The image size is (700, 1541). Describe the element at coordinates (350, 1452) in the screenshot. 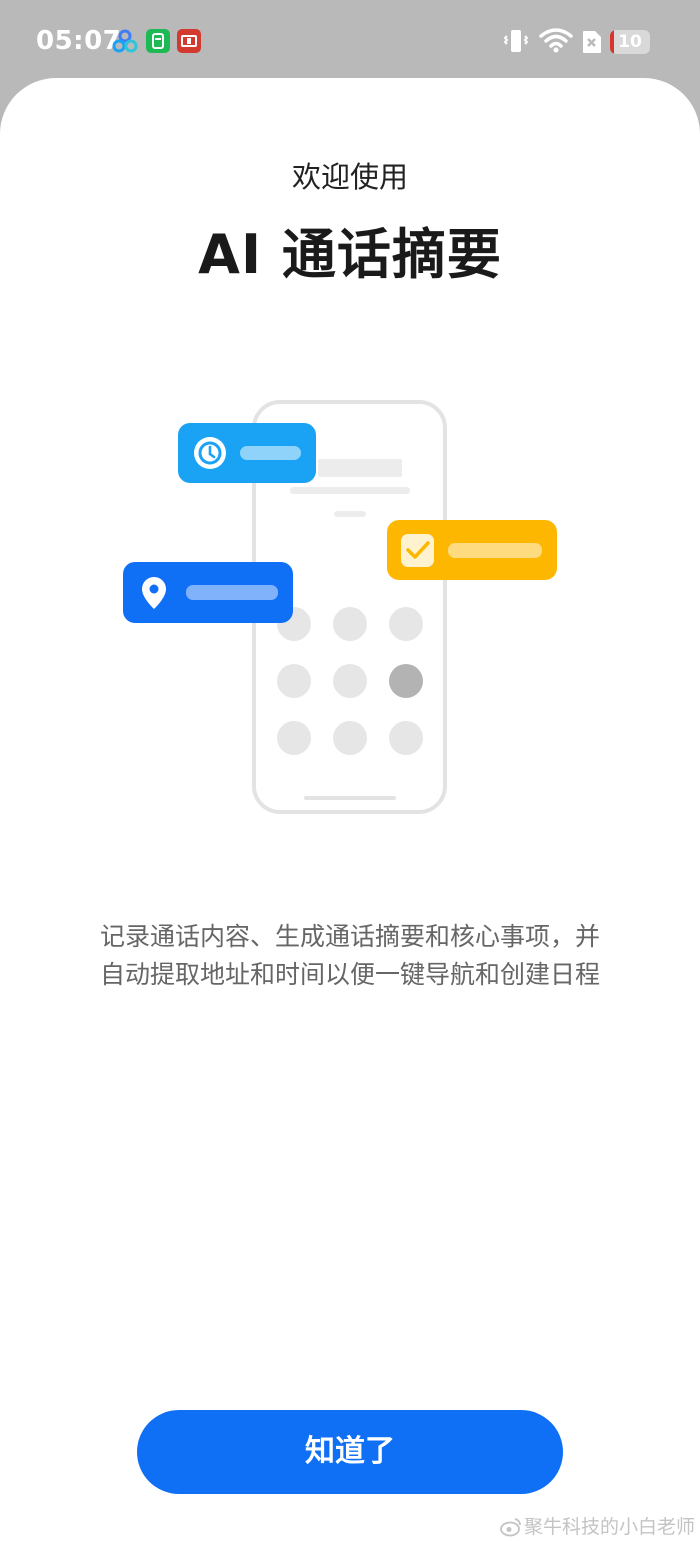

I see `got-it-button: 知道了` at that location.